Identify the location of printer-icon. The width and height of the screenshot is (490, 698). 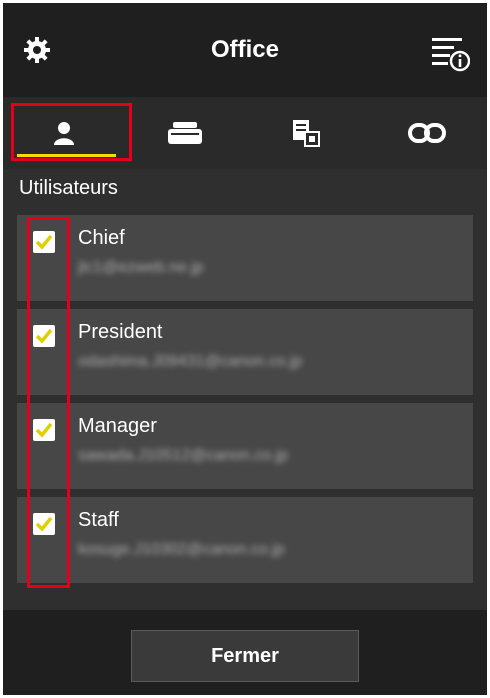
(184, 133).